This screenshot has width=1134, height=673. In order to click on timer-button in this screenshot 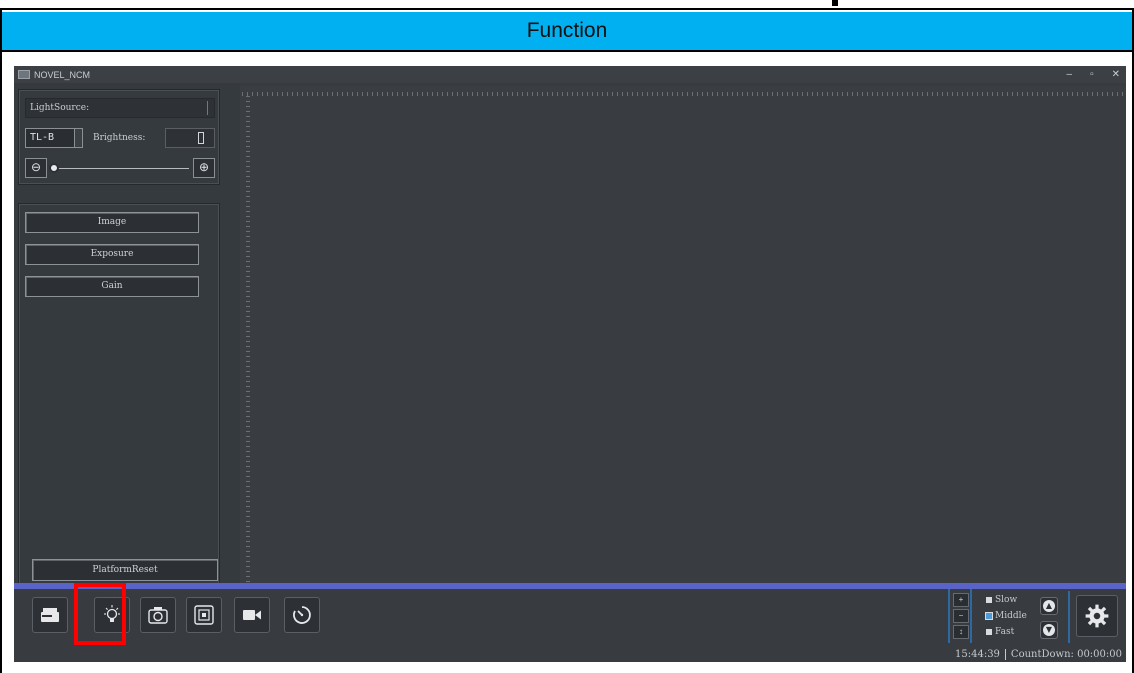, I will do `click(302, 615)`.